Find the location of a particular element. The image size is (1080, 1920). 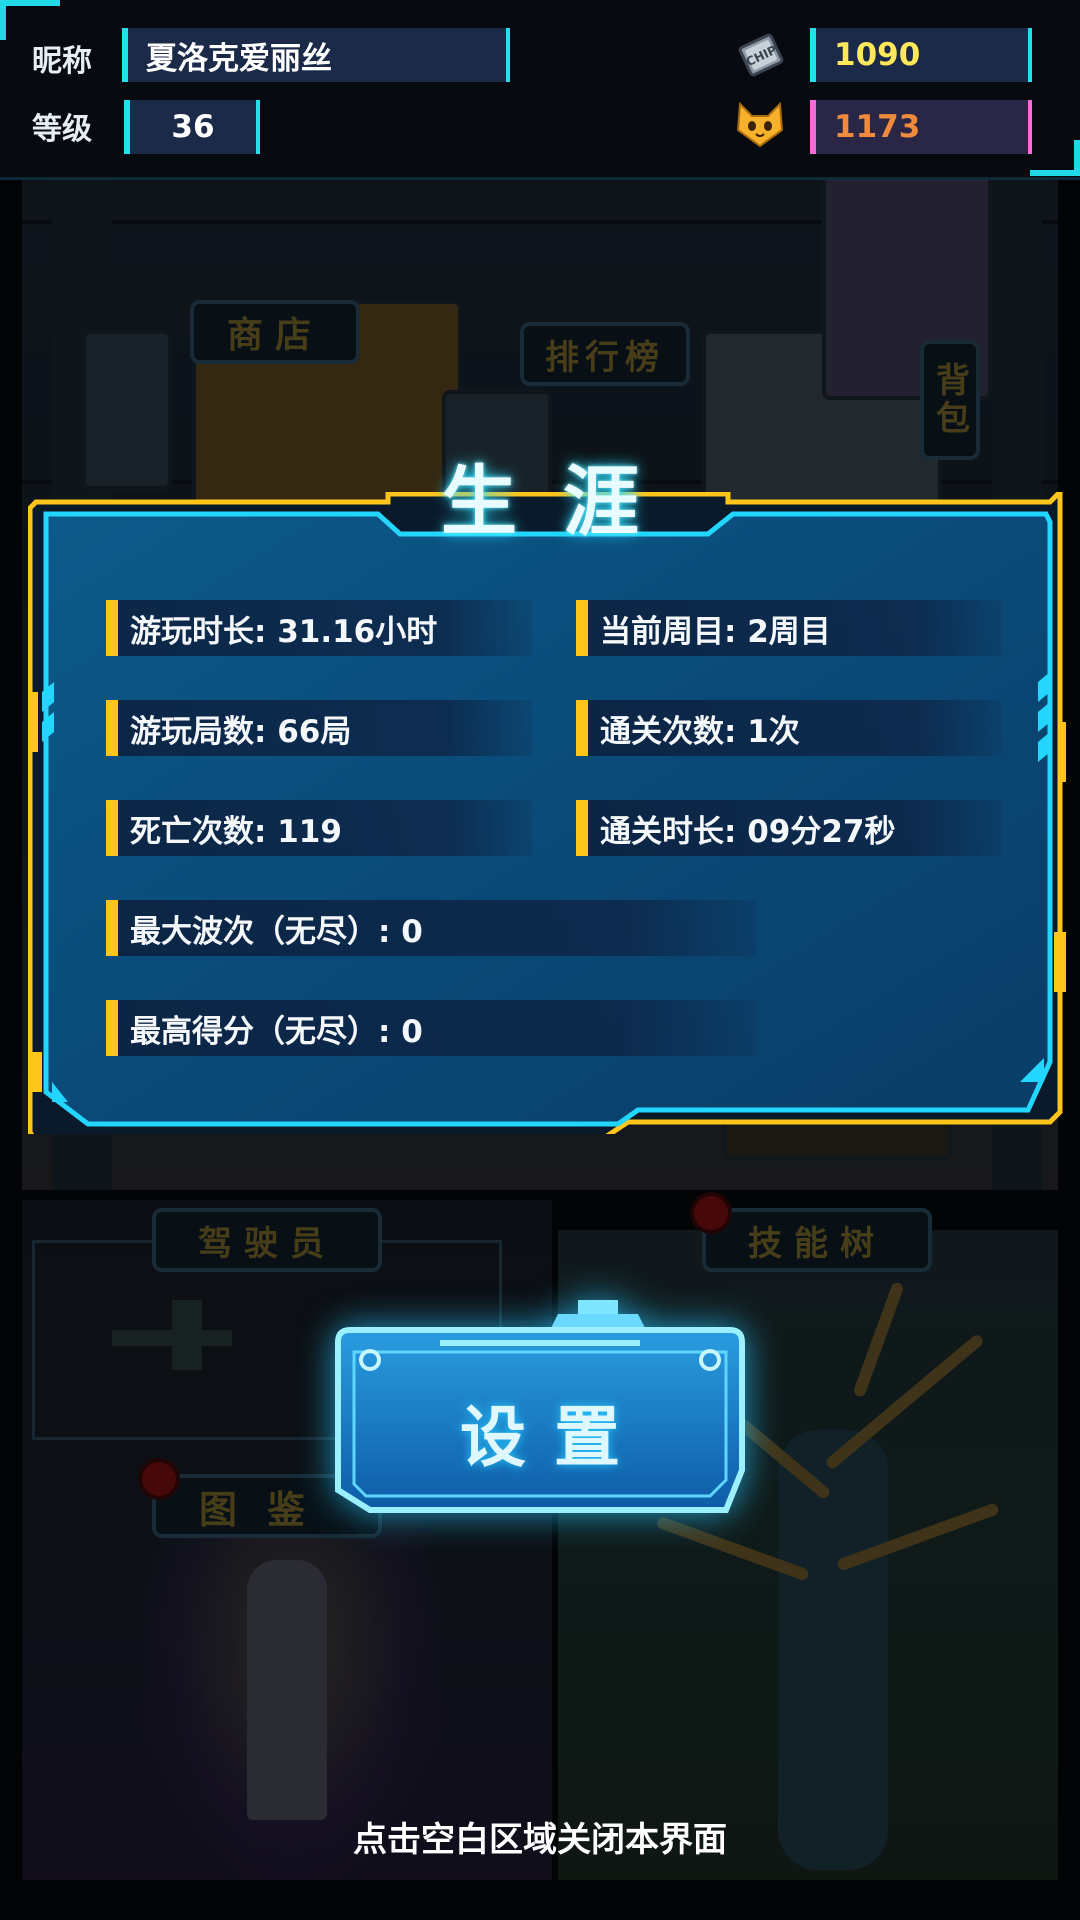

nickname-value: 夏洛克爱丽丝 is located at coordinates (239, 58).